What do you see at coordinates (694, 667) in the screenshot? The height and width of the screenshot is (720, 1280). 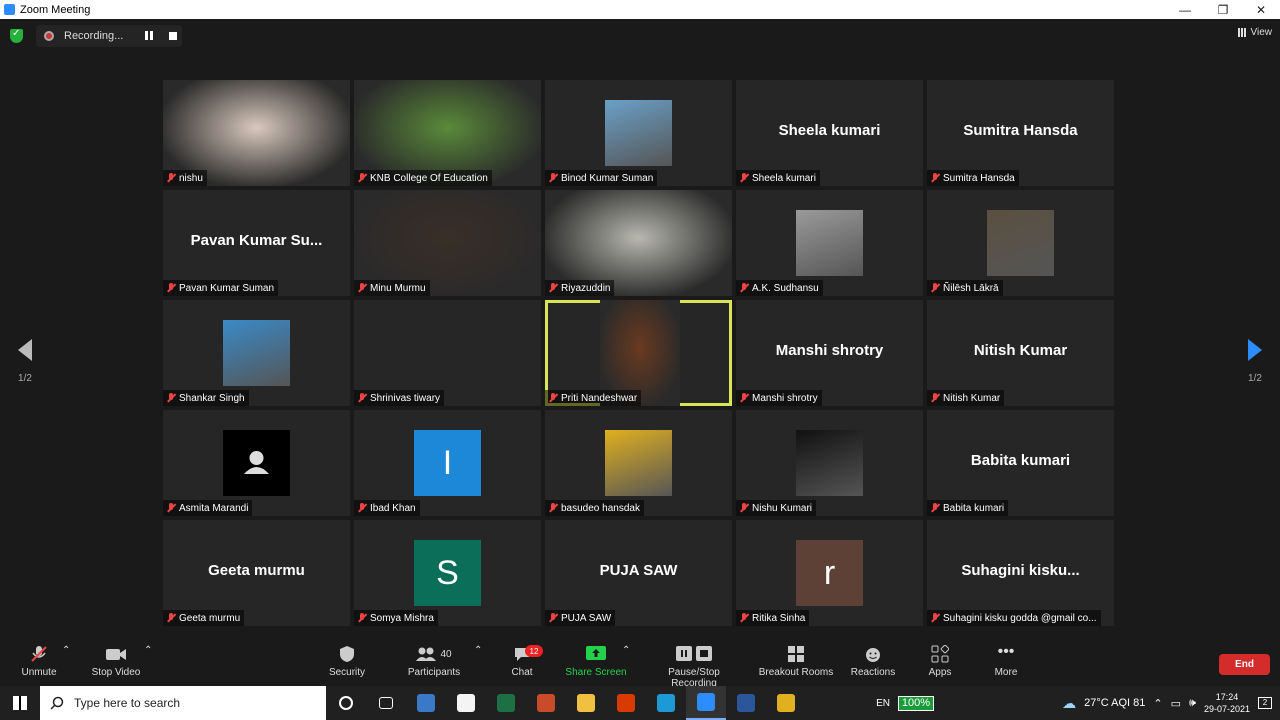 I see `pause-stop-recording-button: Pause/Stop Recording` at bounding box center [694, 667].